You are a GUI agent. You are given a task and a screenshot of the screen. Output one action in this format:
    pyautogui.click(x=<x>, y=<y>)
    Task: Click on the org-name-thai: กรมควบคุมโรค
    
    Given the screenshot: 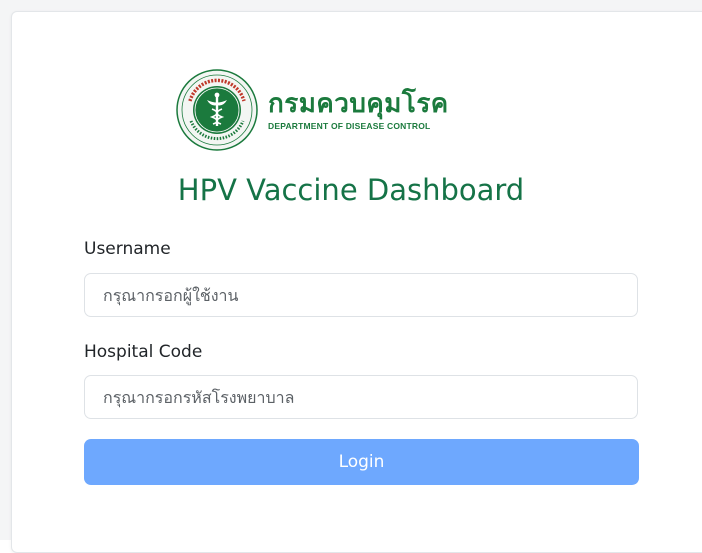 What is the action you would take?
    pyautogui.click(x=358, y=104)
    